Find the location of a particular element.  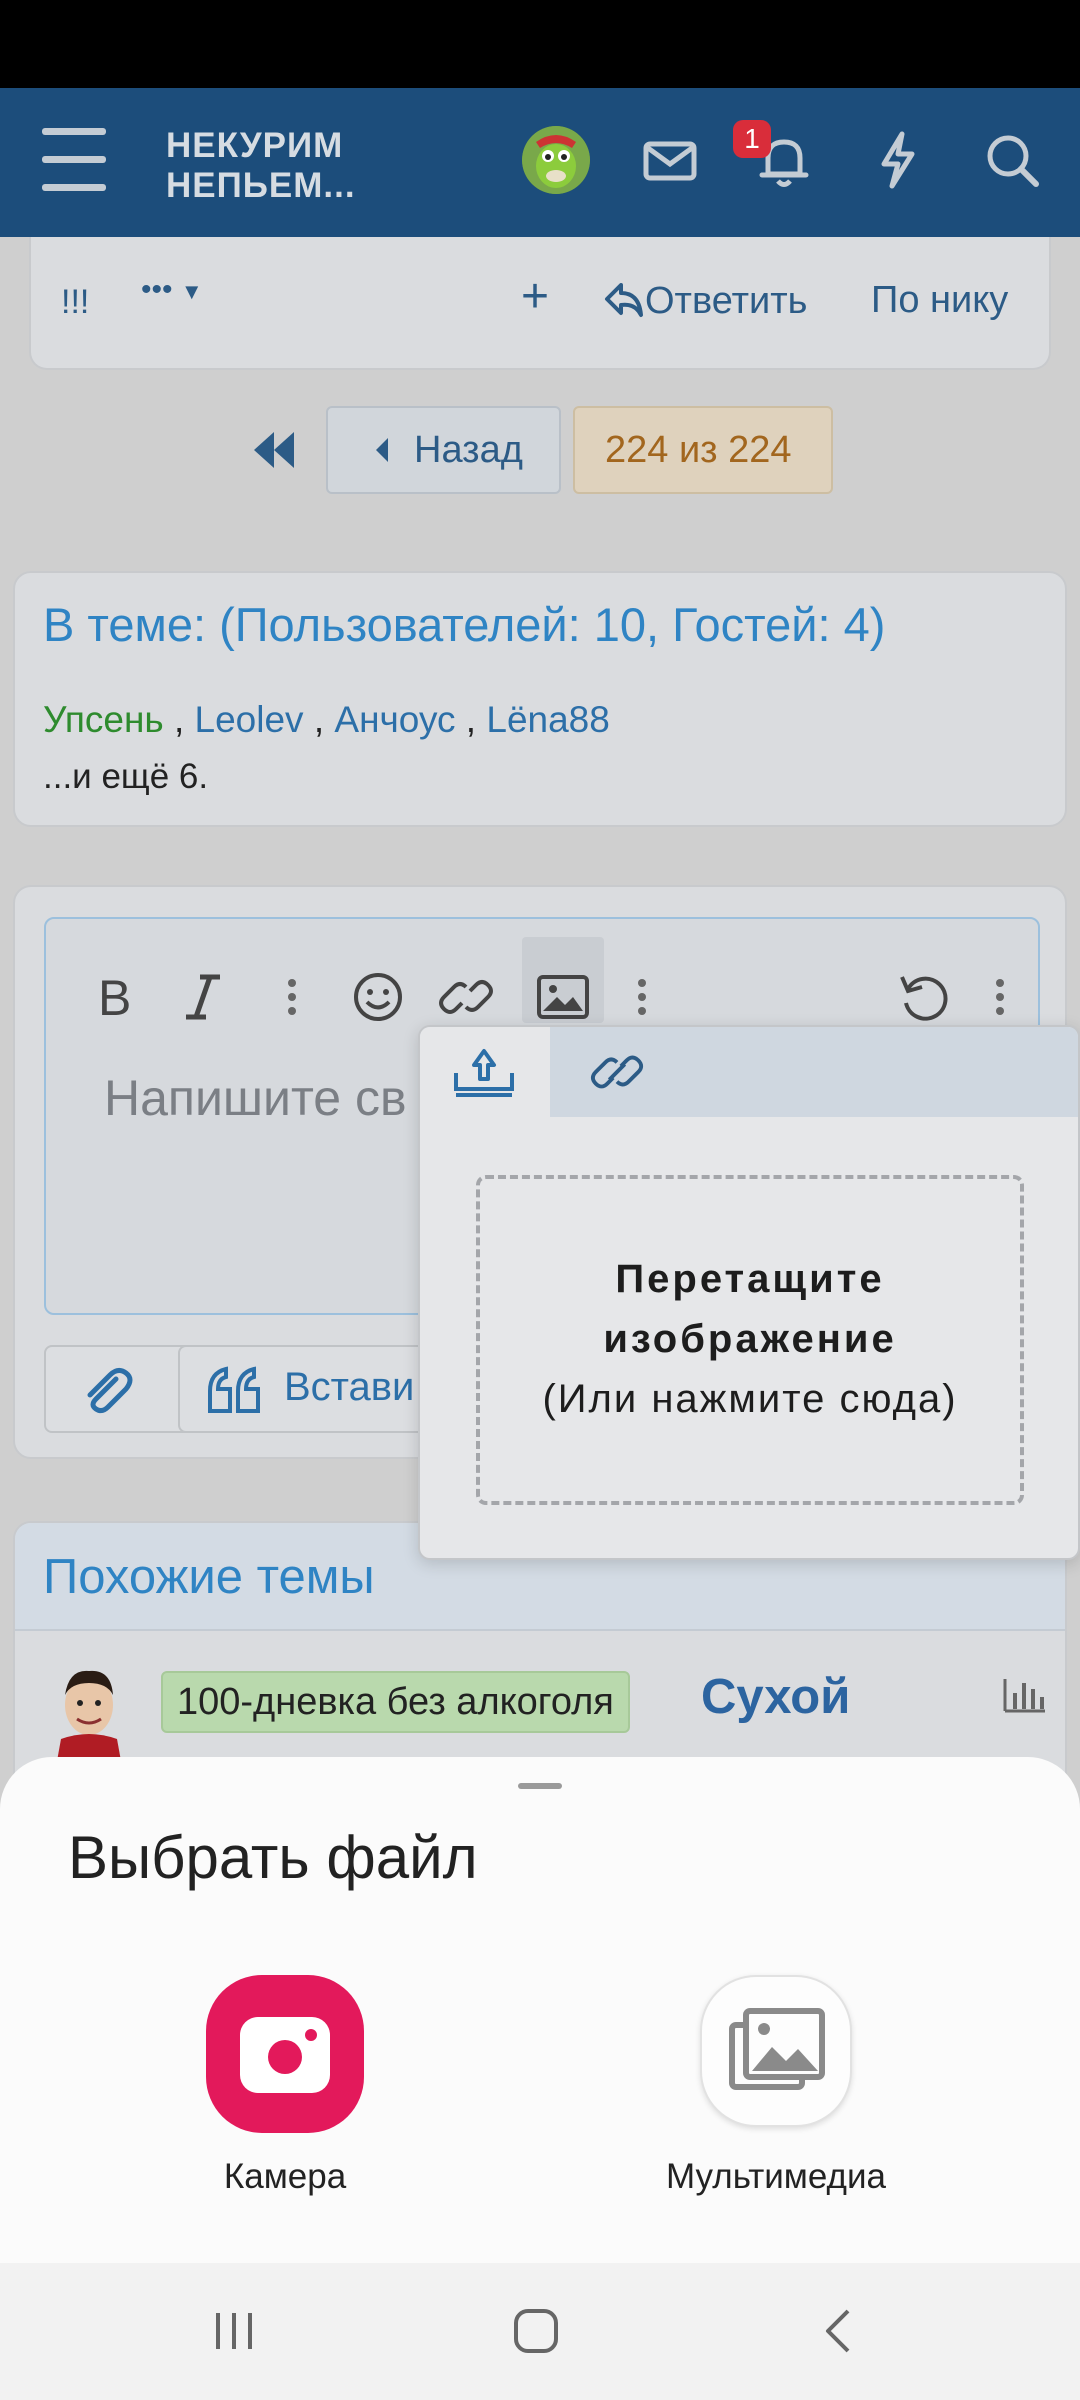

italic-icon is located at coordinates (204, 997).